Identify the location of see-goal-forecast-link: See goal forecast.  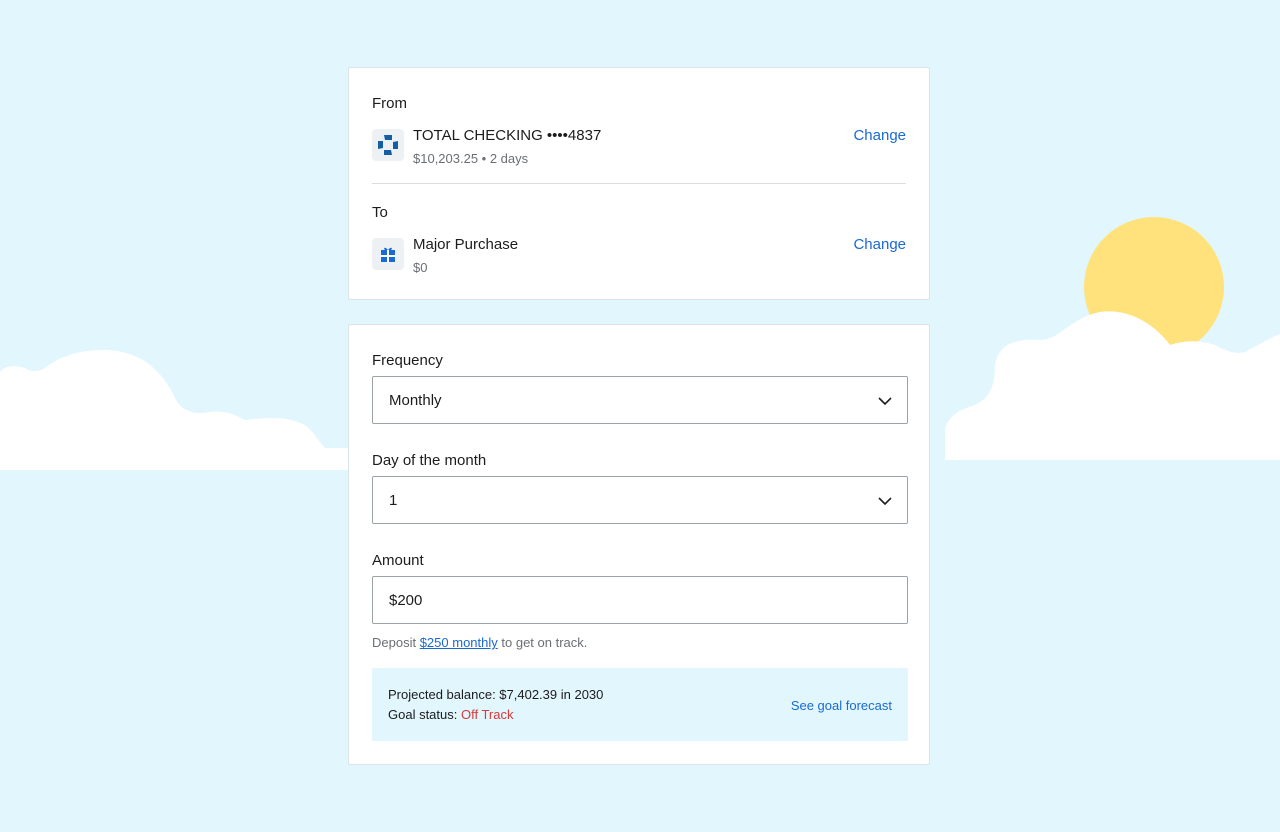
(841, 705).